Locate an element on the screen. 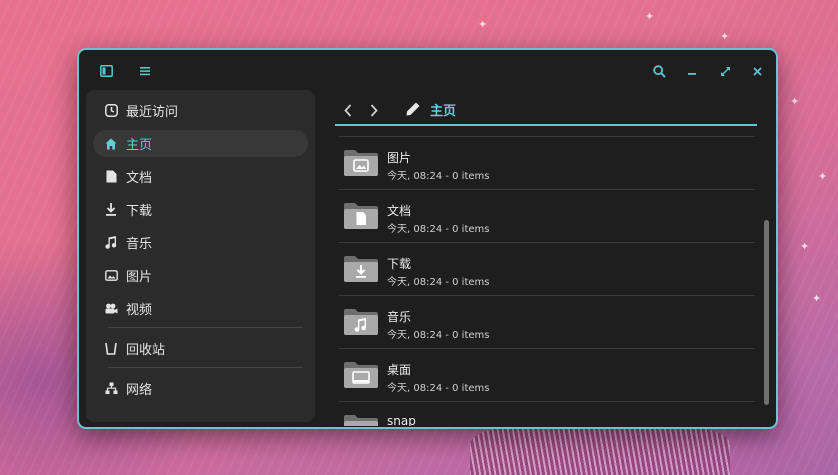  pencil-icon is located at coordinates (414, 109).